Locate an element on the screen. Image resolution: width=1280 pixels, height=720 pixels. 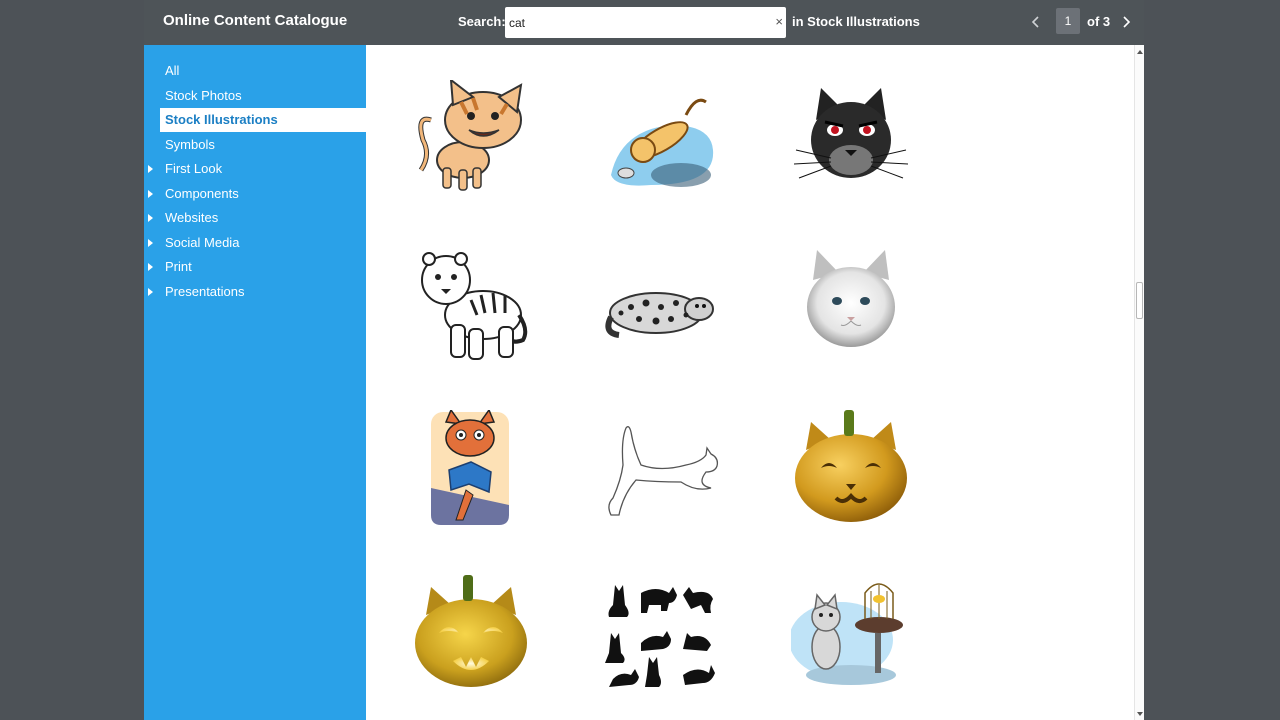
next-page-icon is located at coordinates (1126, 22).